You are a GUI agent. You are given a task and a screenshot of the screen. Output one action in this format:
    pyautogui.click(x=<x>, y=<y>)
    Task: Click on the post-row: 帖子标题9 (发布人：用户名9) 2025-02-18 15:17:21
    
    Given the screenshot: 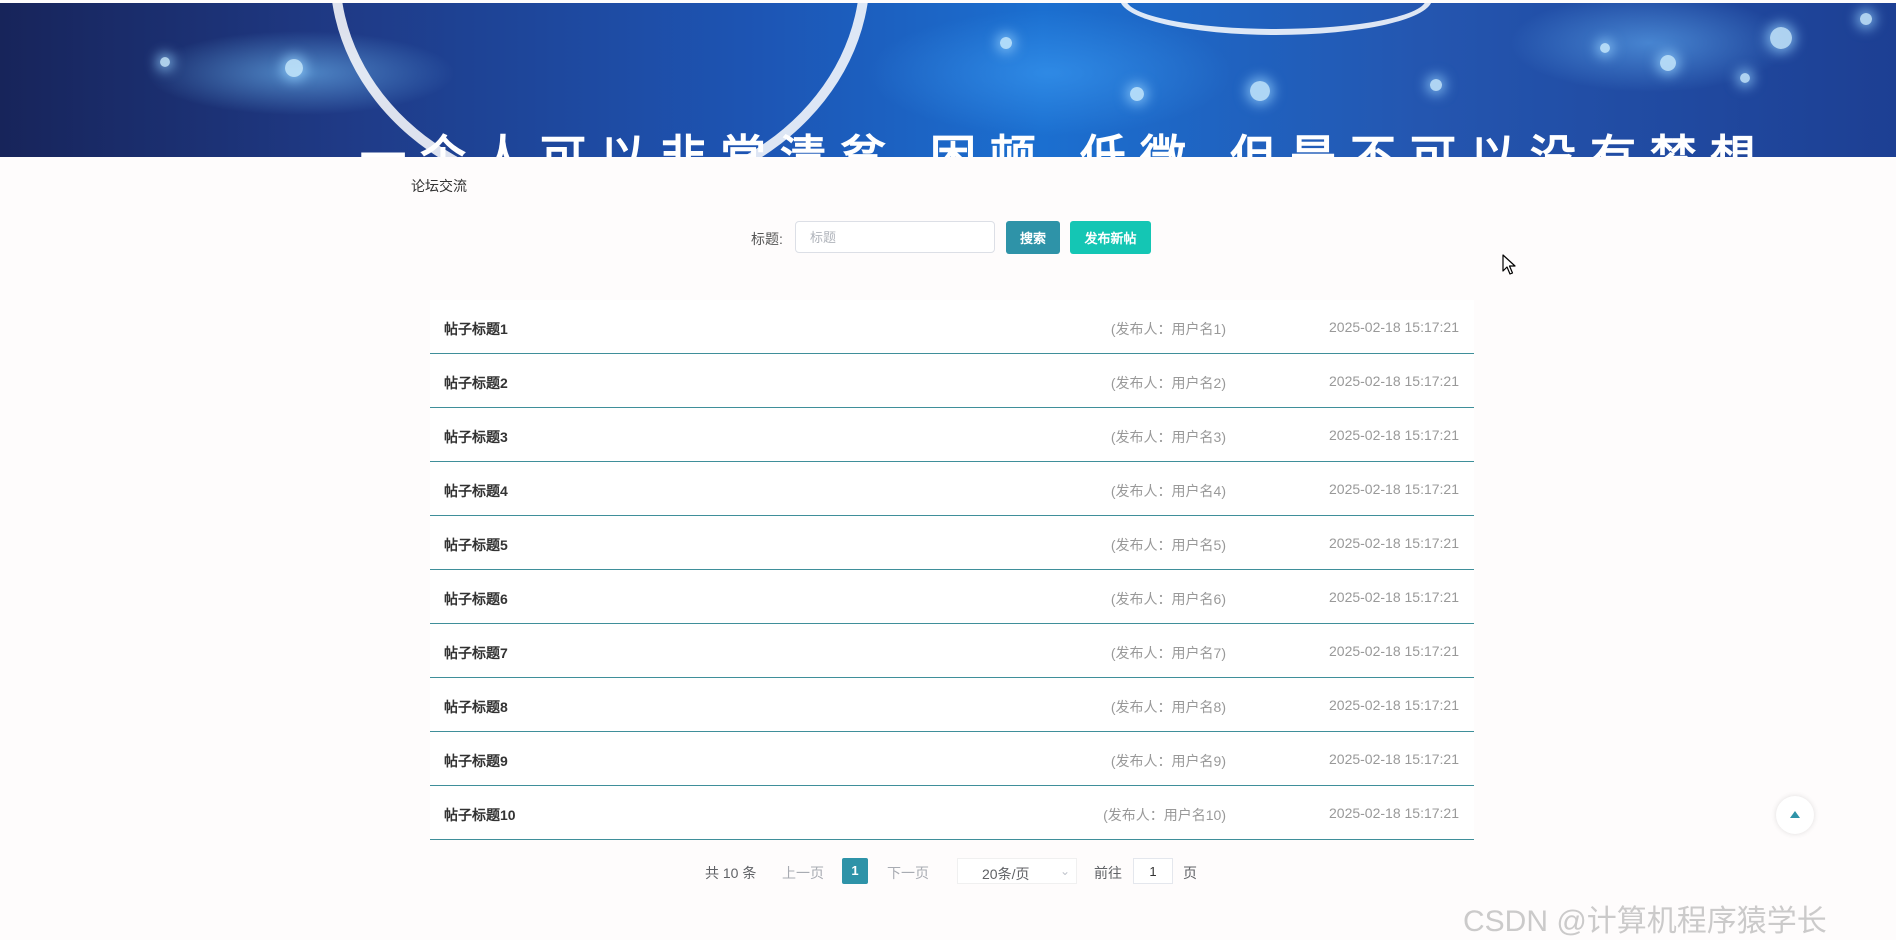 What is the action you would take?
    pyautogui.click(x=952, y=759)
    